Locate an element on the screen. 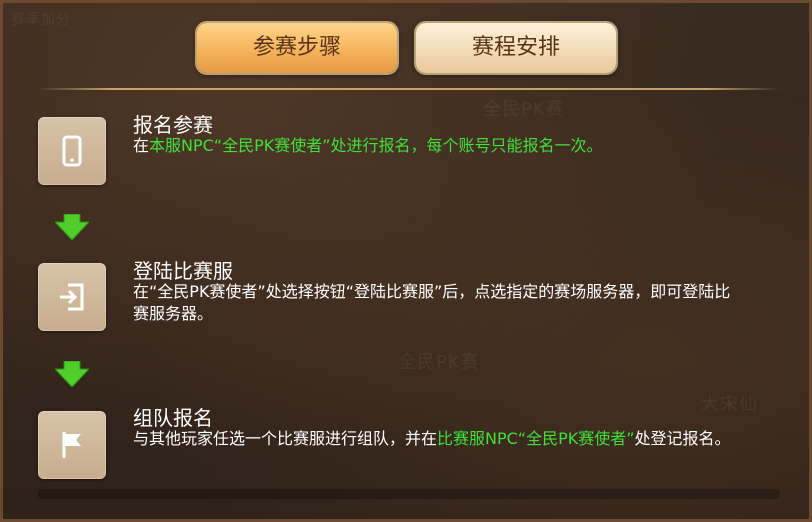  step-desc-text: 与其他玩家任选一个比赛服进行组队，并在 is located at coordinates (285, 438).